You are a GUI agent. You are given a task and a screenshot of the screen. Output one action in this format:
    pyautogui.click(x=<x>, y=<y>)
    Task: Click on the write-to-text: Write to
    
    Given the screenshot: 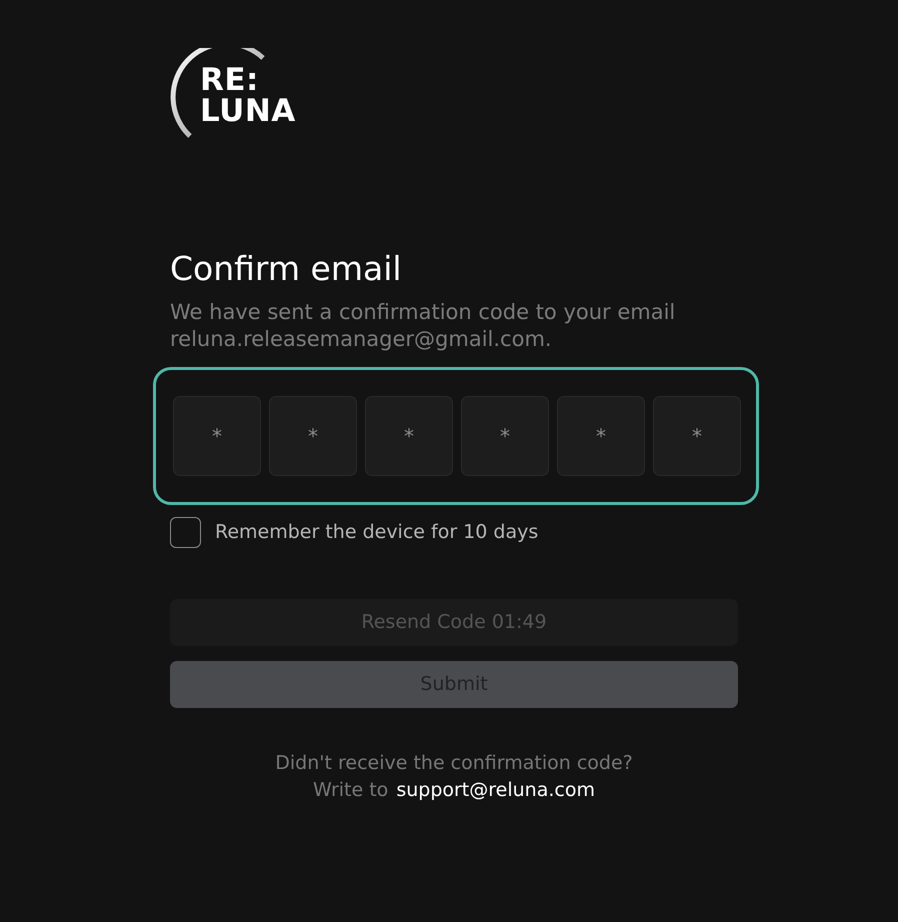 What is the action you would take?
    pyautogui.click(x=350, y=789)
    